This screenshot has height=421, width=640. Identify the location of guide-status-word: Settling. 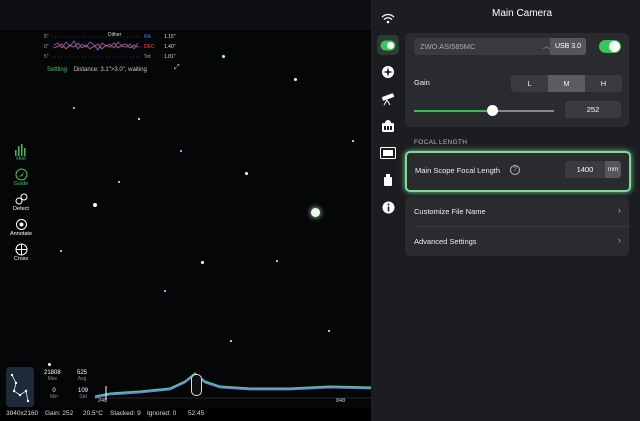
(57, 70).